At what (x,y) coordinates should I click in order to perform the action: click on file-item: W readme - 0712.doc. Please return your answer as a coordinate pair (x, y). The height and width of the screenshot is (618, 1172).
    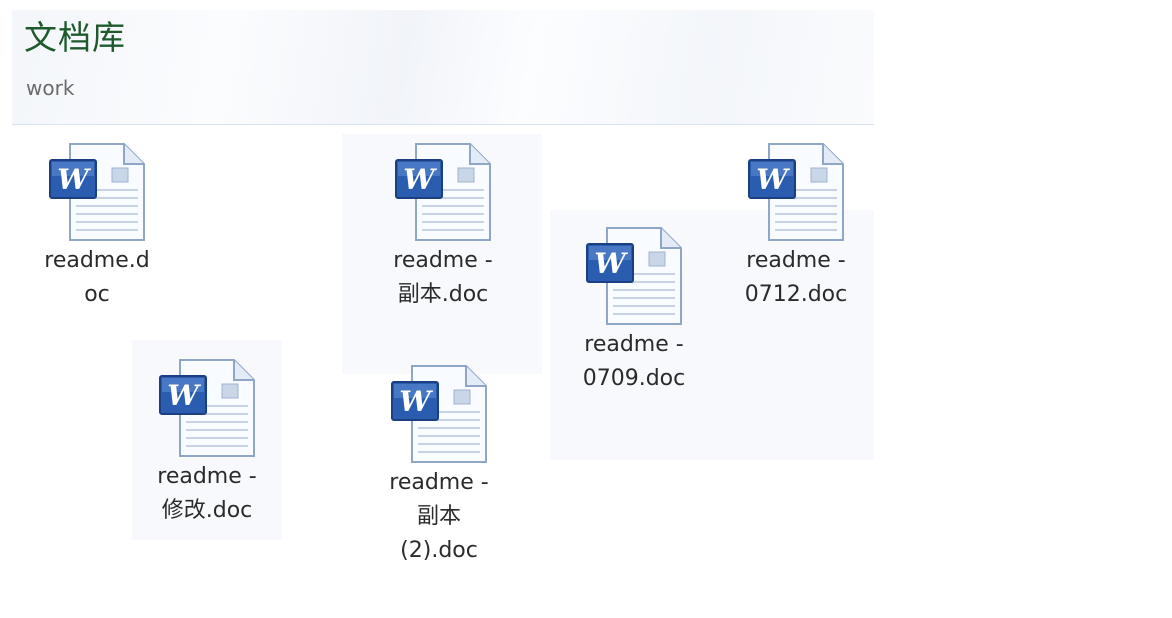
    Looking at the image, I should click on (796, 226).